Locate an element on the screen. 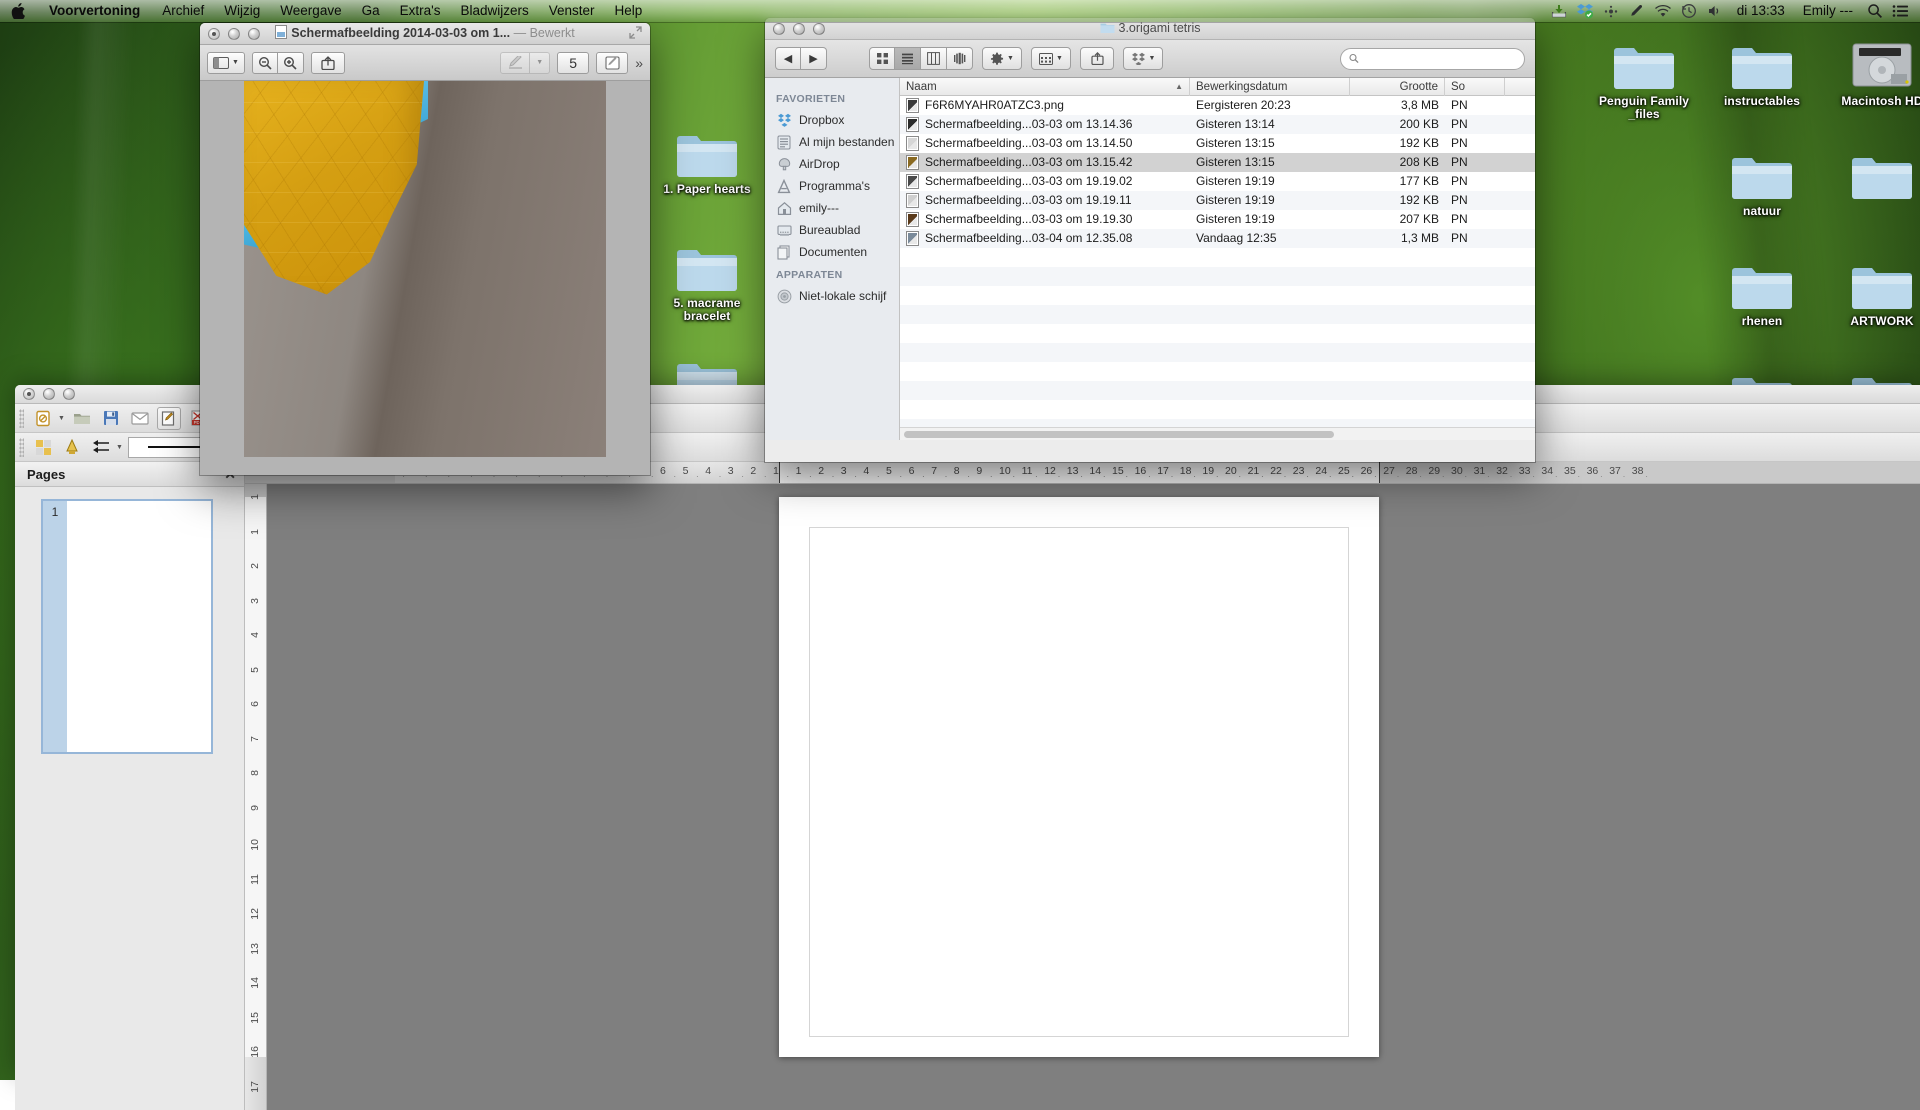 The width and height of the screenshot is (1920, 1110). coverflow-view-icon is located at coordinates (960, 58).